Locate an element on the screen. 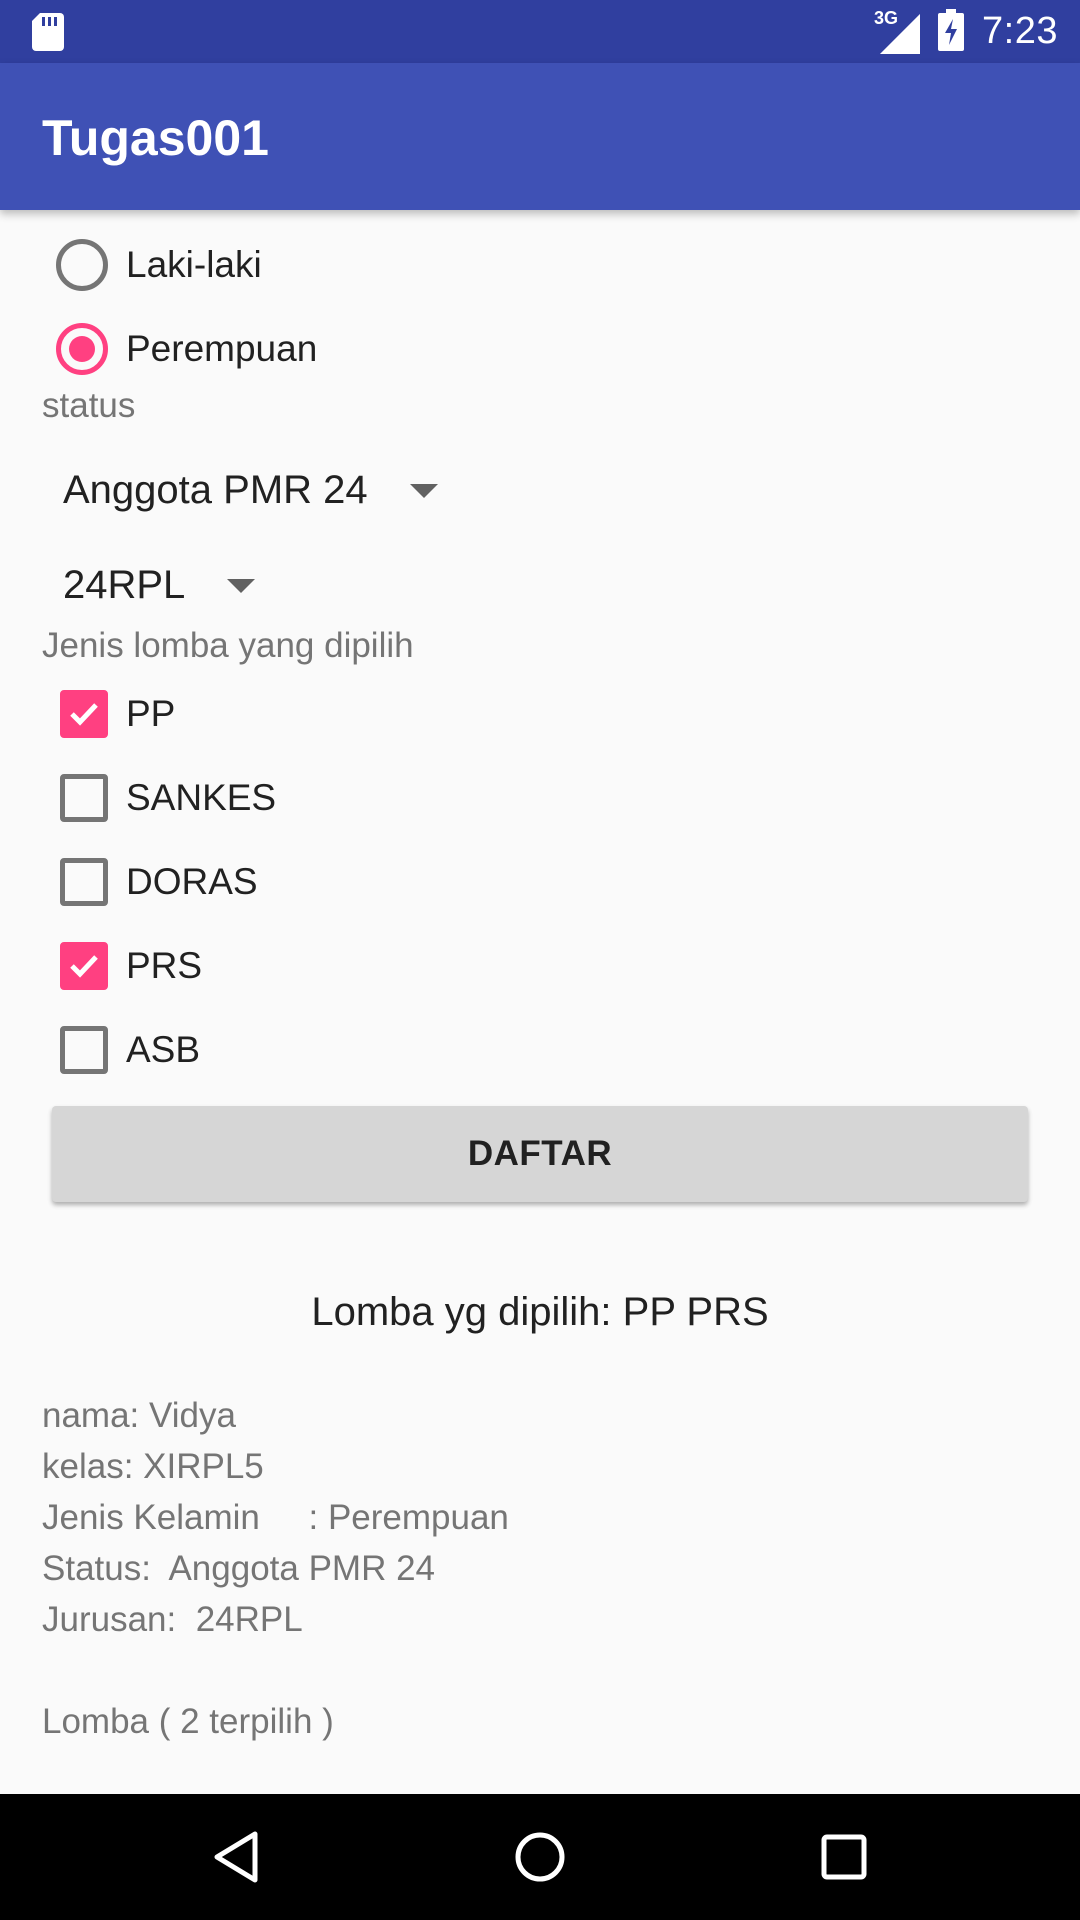 The image size is (1080, 1920). spinner-value: 24RPL is located at coordinates (124, 585).